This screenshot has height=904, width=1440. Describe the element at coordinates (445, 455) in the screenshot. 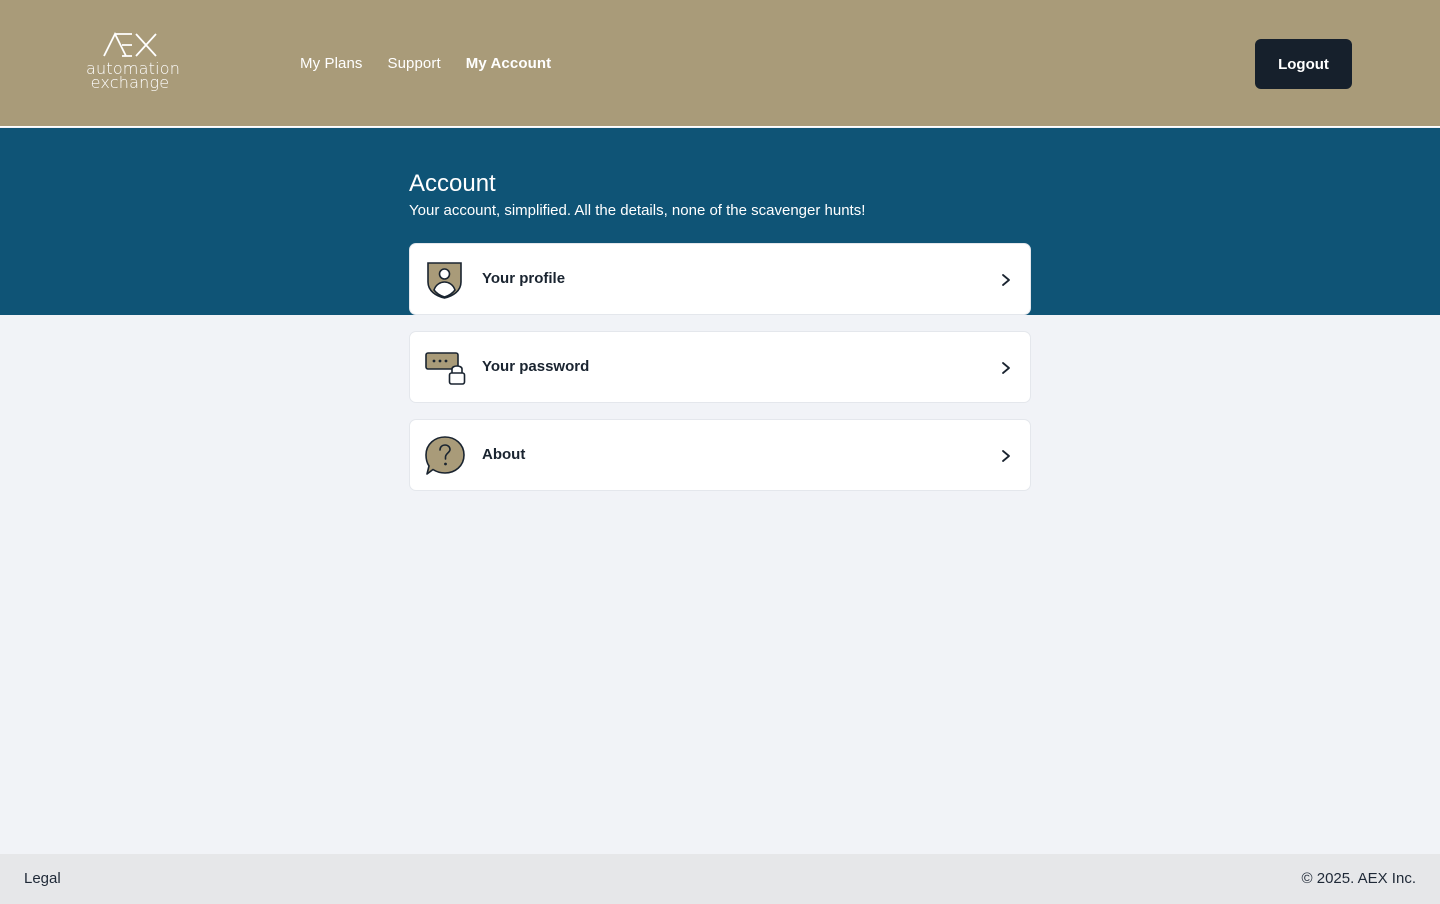

I see `question-bubble-icon` at that location.